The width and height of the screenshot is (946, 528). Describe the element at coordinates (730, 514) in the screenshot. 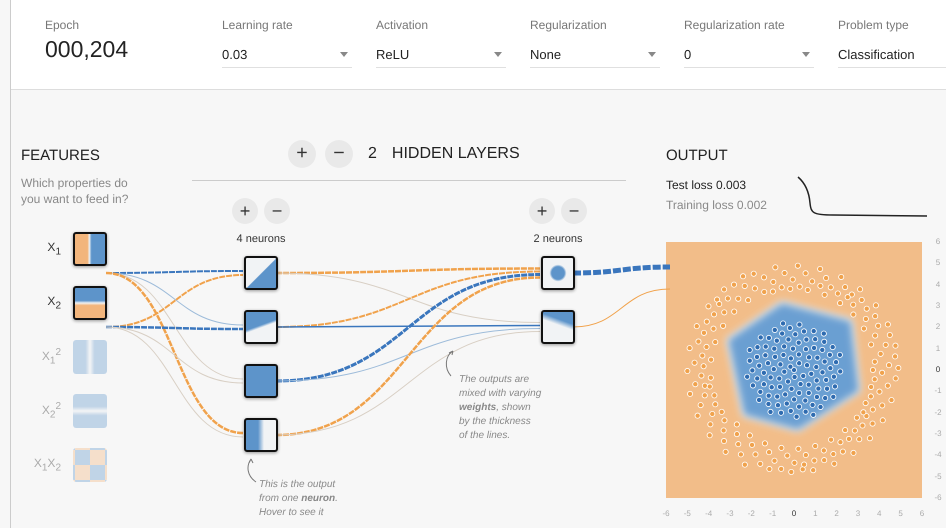

I see `x-axis-tick: -3` at that location.